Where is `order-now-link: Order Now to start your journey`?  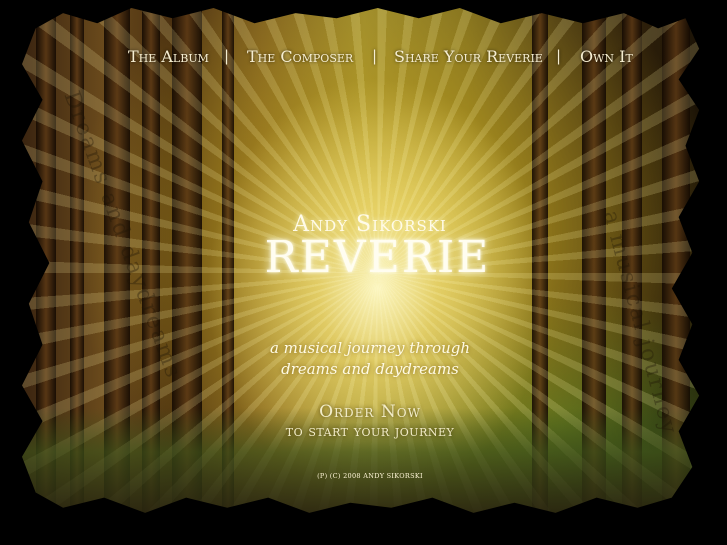 order-now-link: Order Now to start your journey is located at coordinates (363, 422).